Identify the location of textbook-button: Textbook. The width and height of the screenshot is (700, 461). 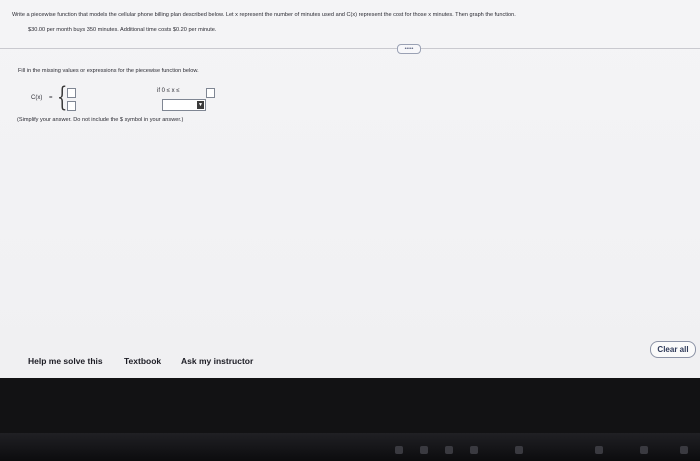
(142, 361).